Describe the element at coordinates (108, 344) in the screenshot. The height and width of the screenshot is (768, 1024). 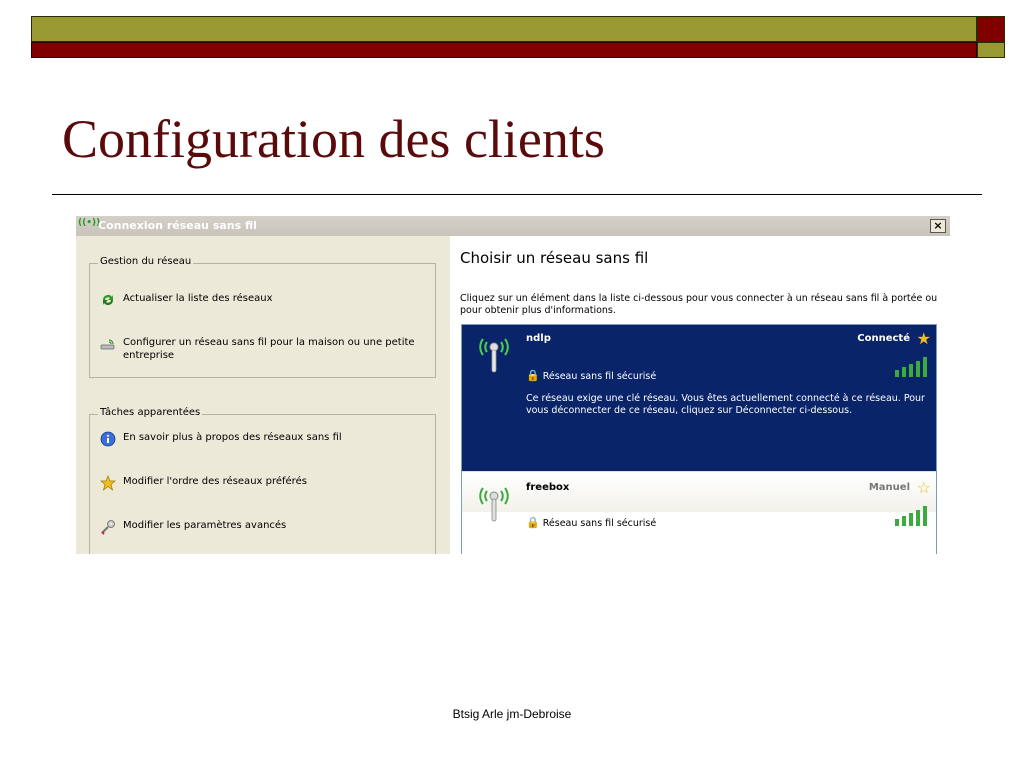
I see `wireless-setup-icon` at that location.